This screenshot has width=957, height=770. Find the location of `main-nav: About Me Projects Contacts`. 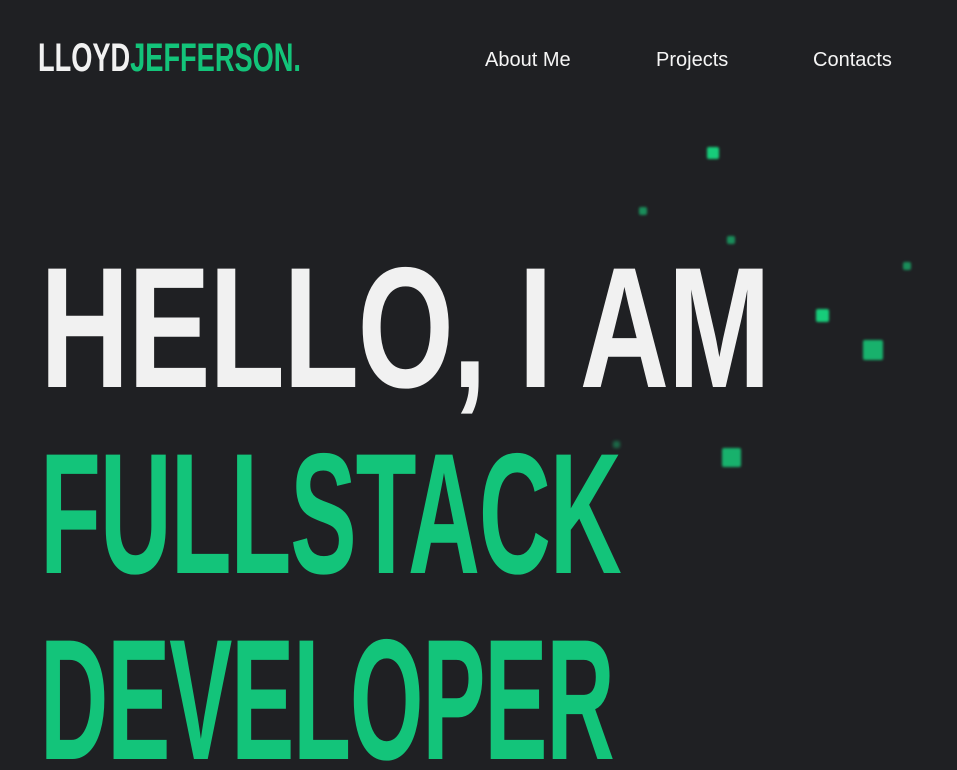

main-nav: About Me Projects Contacts is located at coordinates (478, 60).